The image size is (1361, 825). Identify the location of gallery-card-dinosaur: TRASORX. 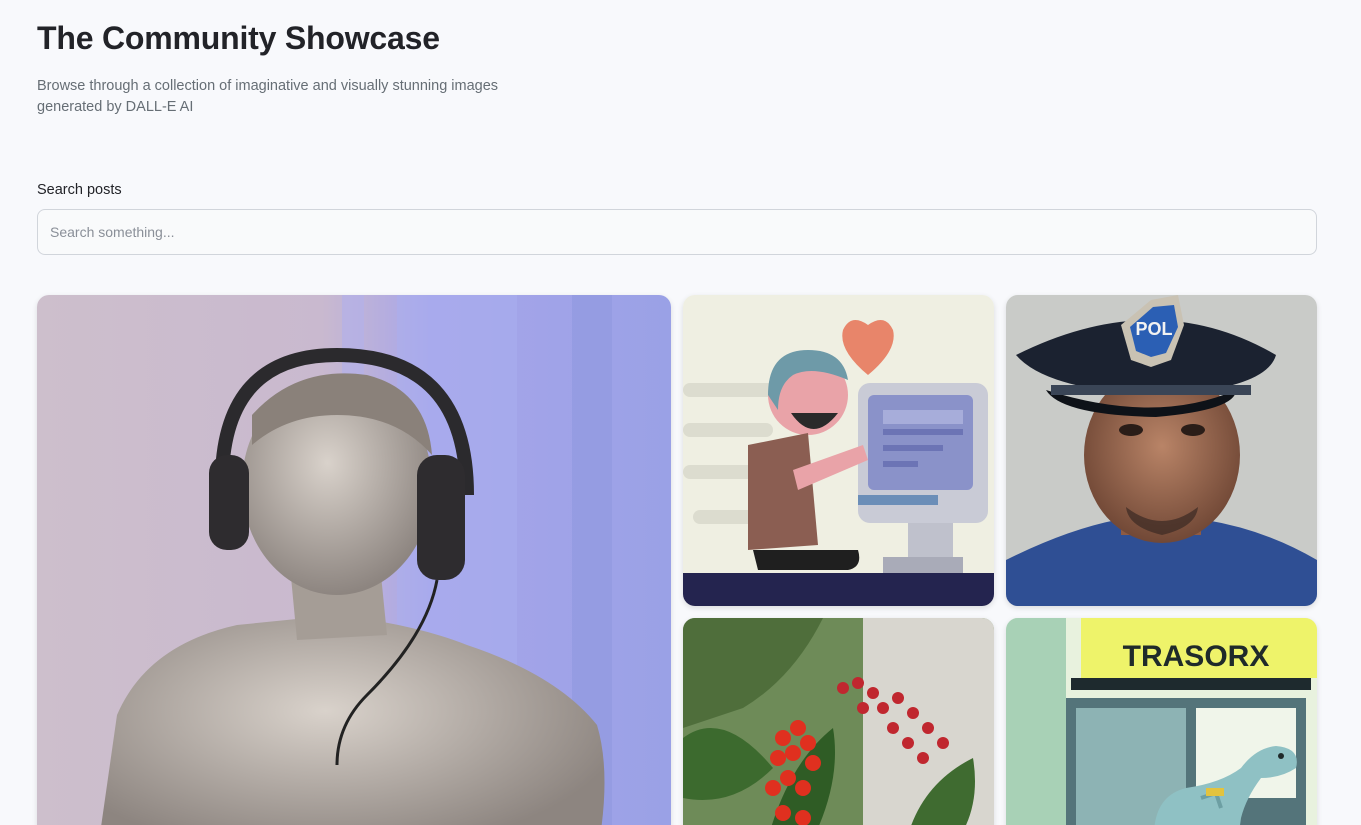
(1161, 721).